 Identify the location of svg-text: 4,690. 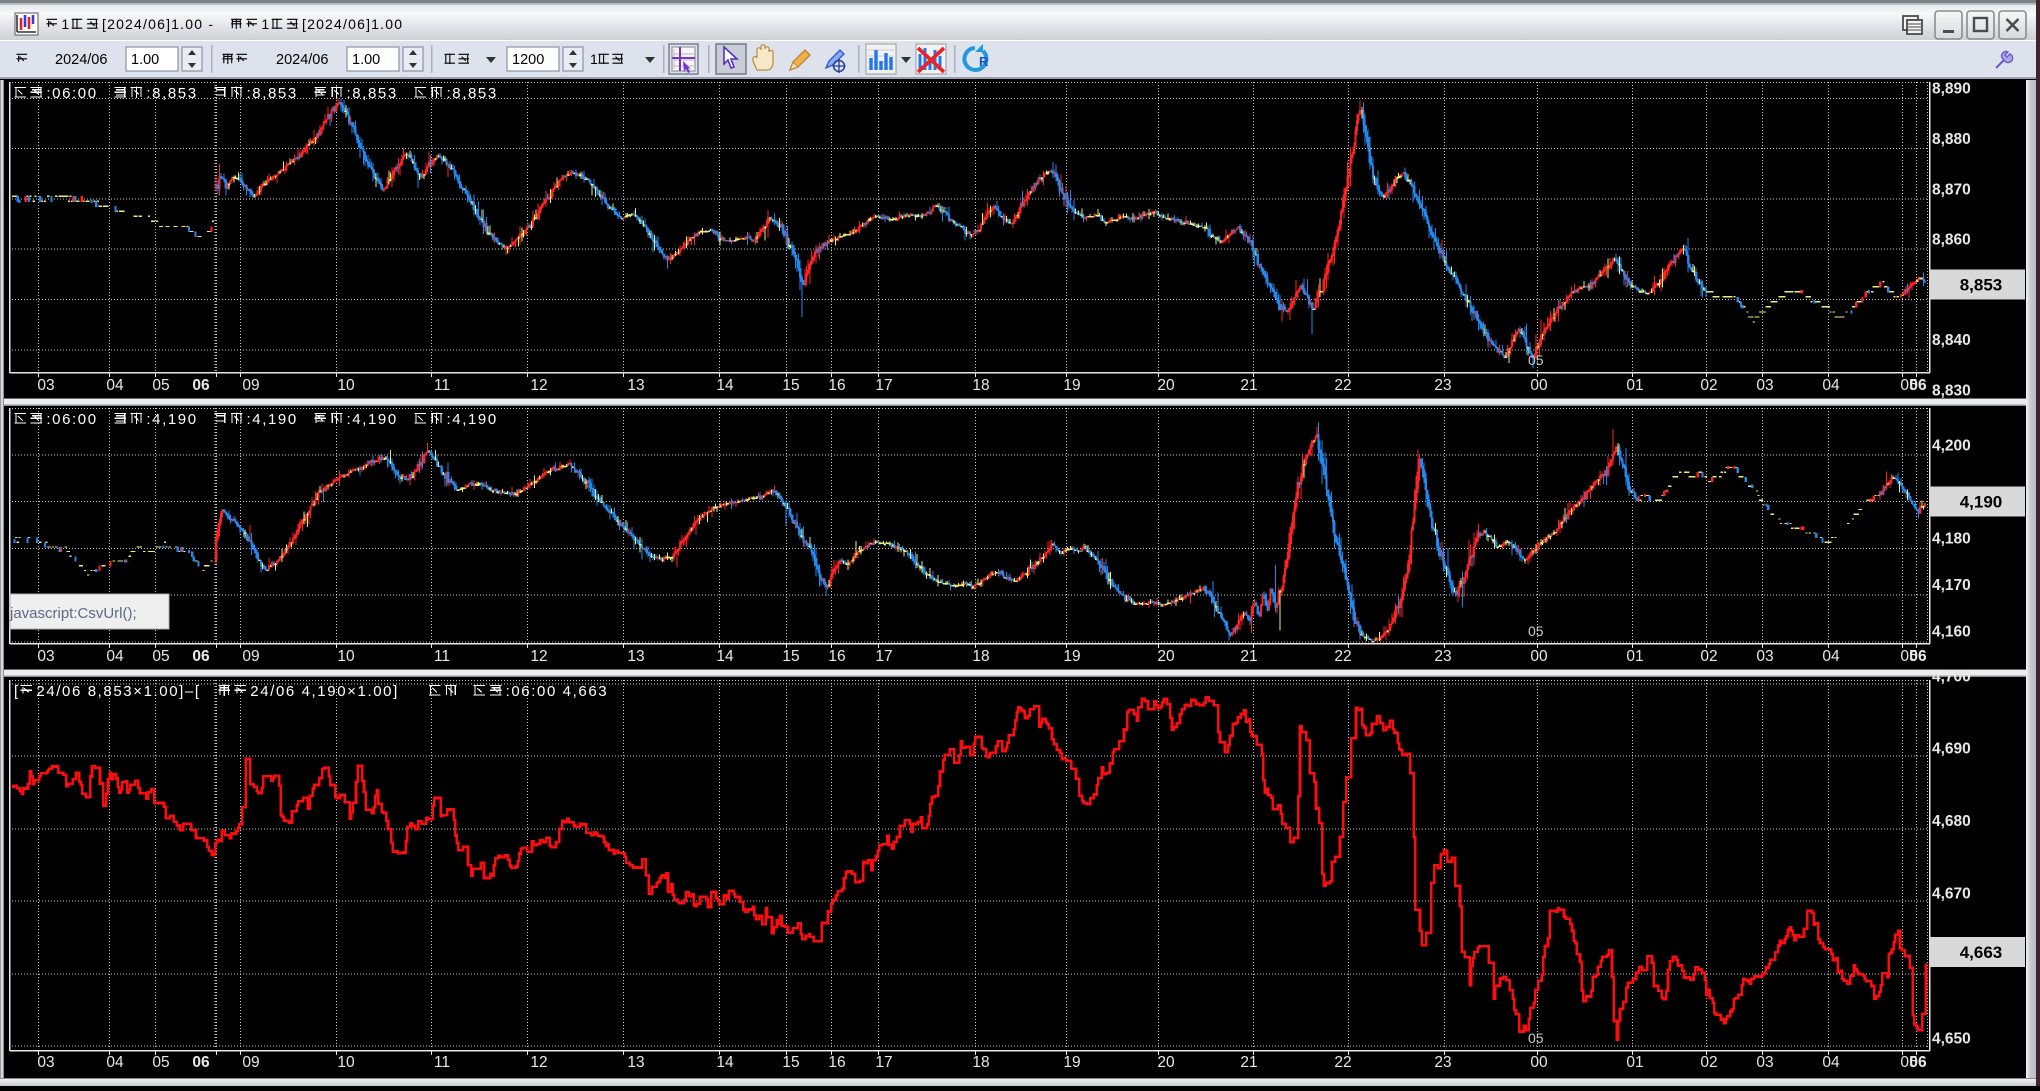
(1951, 749).